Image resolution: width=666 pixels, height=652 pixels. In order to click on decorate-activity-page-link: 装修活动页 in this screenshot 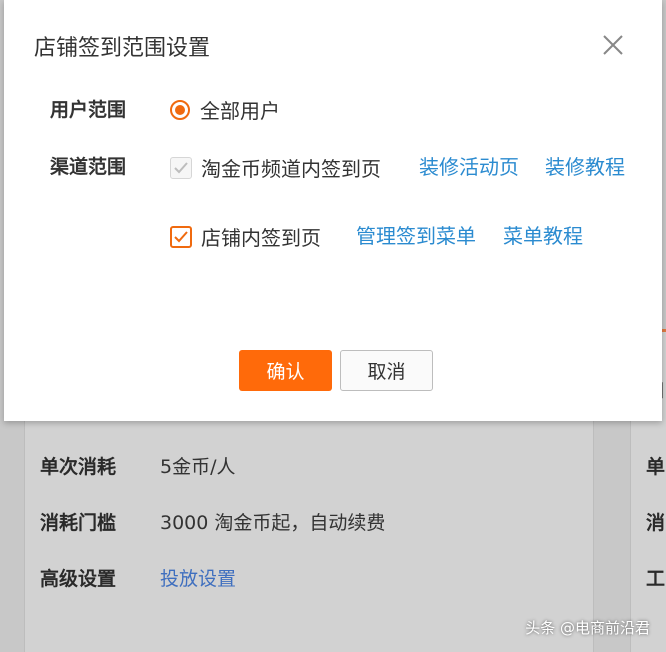, I will do `click(469, 165)`.